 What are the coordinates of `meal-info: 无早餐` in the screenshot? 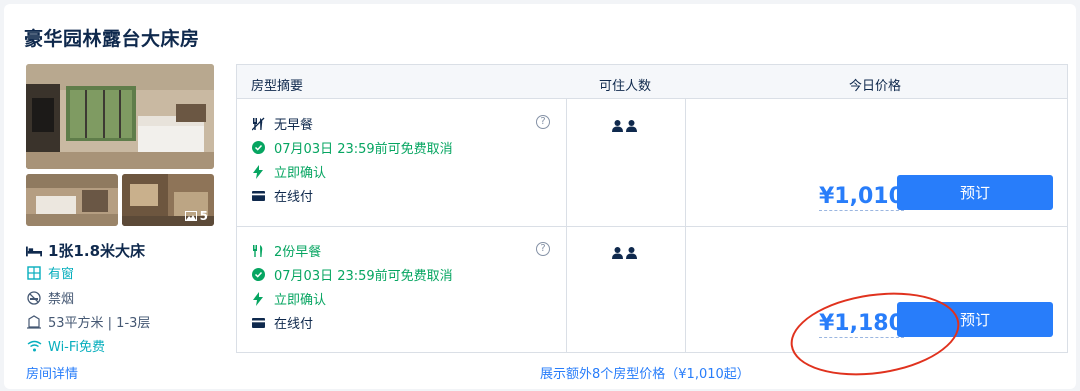 It's located at (282, 123).